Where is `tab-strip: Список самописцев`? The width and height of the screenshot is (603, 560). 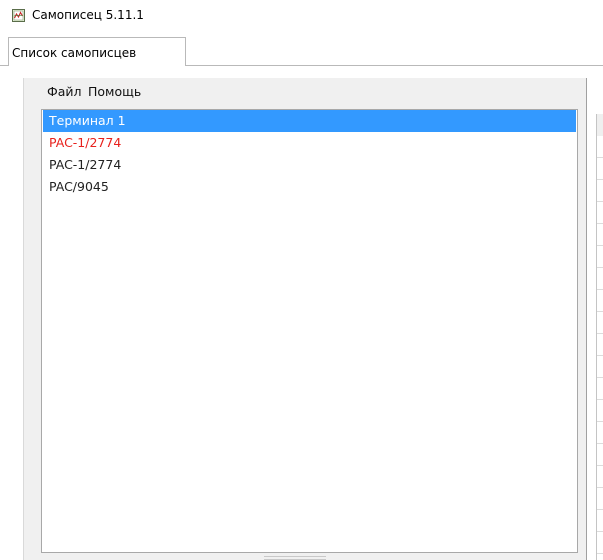 tab-strip: Список самописцев is located at coordinates (301, 48).